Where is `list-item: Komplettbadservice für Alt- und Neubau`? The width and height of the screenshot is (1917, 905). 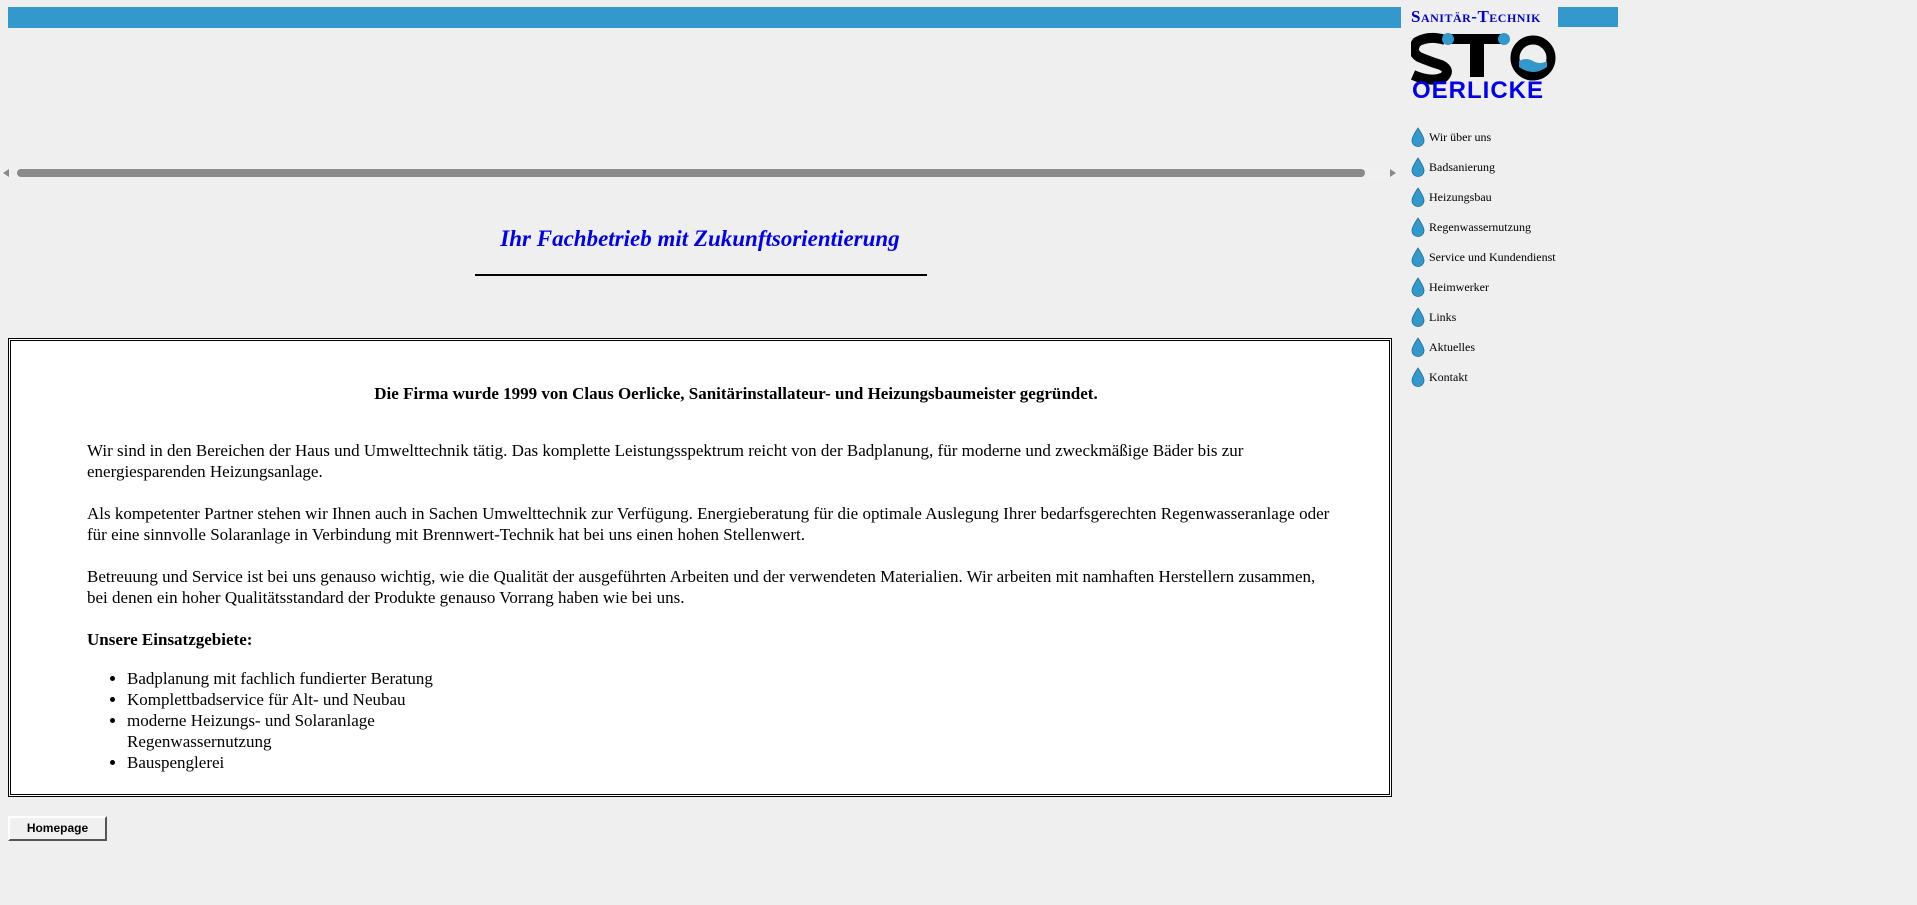
list-item: Komplettbadservice für Alt- und Neubau is located at coordinates (732, 699).